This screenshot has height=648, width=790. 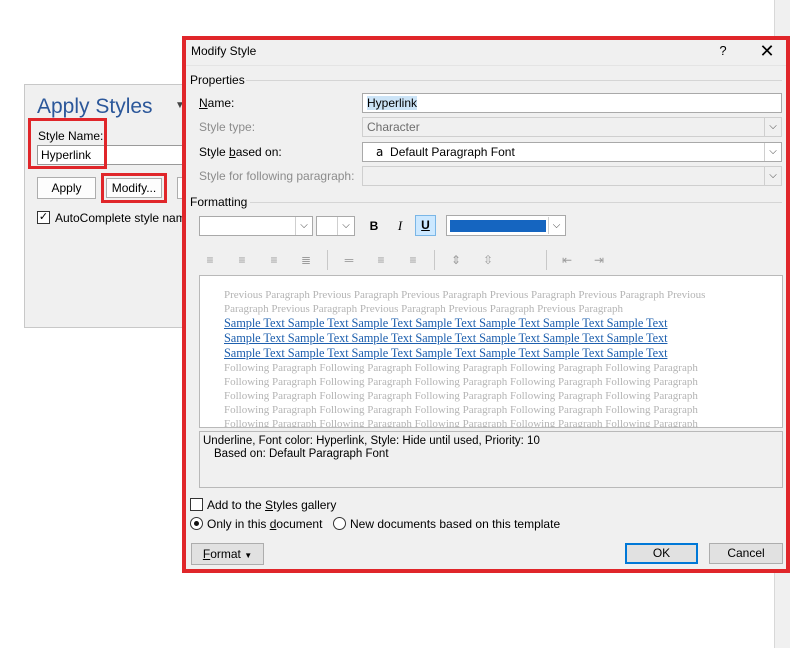 I want to click on highlight-modify-button, so click(x=134, y=188).